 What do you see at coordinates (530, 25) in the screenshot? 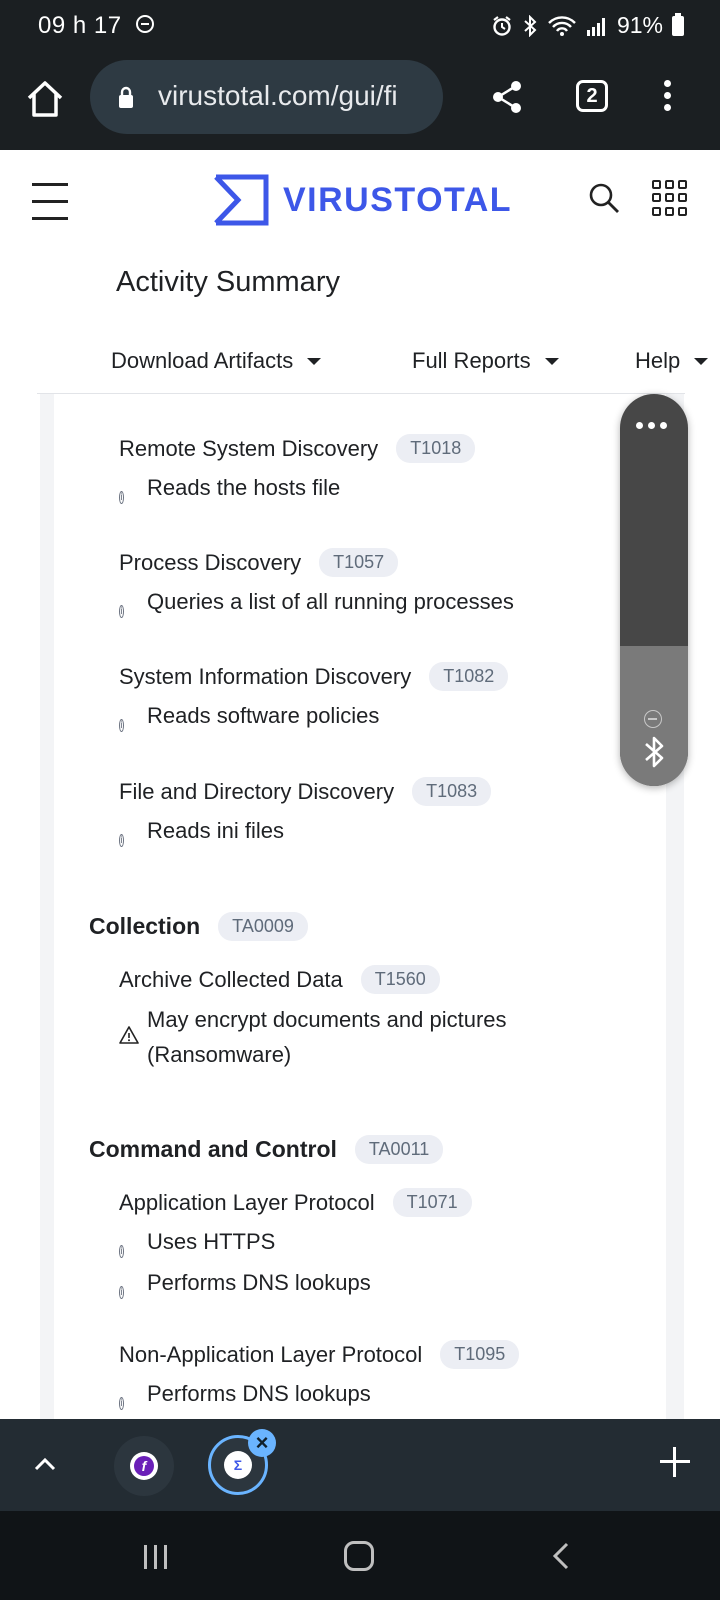
I see `bluetooth-status-icon` at bounding box center [530, 25].